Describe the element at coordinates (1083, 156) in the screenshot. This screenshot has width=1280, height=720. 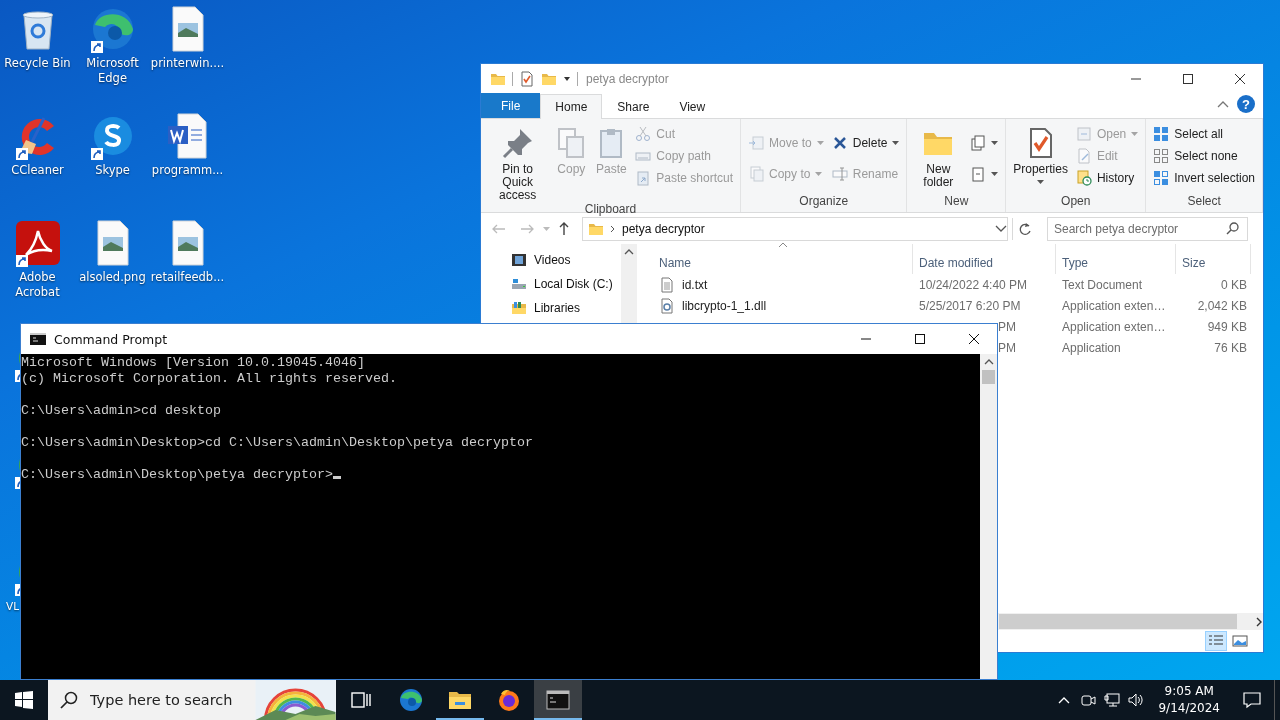
I see `edit-icon` at that location.